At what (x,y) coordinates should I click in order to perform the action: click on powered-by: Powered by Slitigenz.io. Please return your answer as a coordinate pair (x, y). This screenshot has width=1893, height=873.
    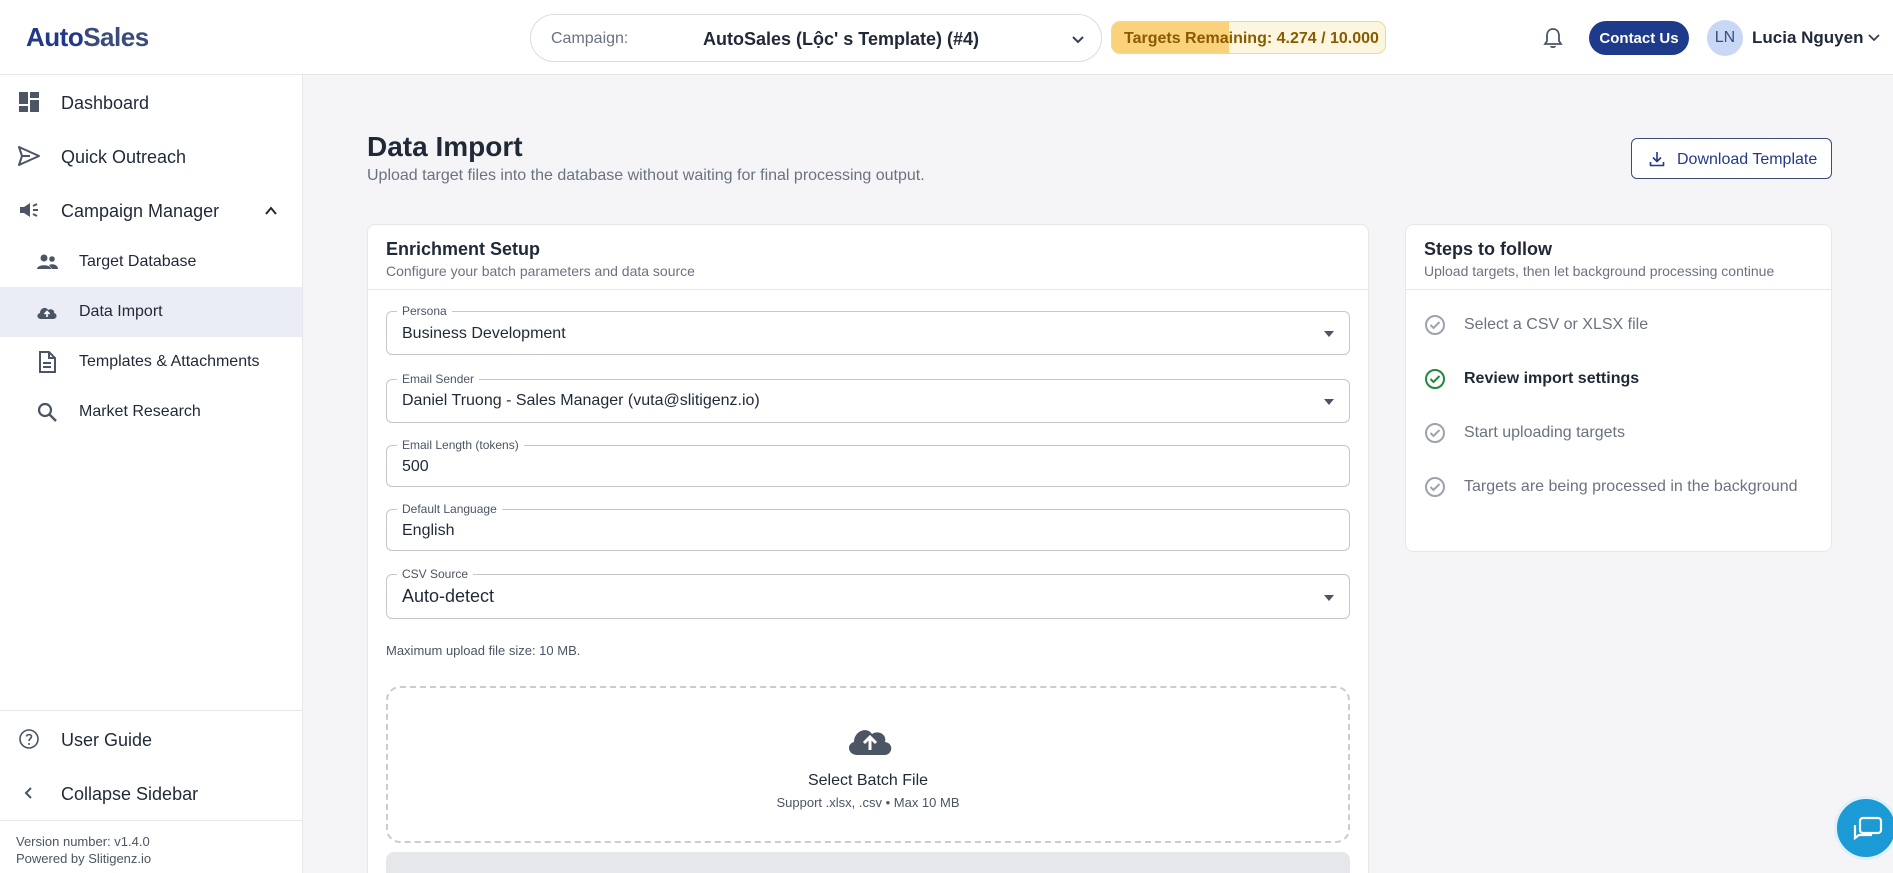
    Looking at the image, I should click on (84, 858).